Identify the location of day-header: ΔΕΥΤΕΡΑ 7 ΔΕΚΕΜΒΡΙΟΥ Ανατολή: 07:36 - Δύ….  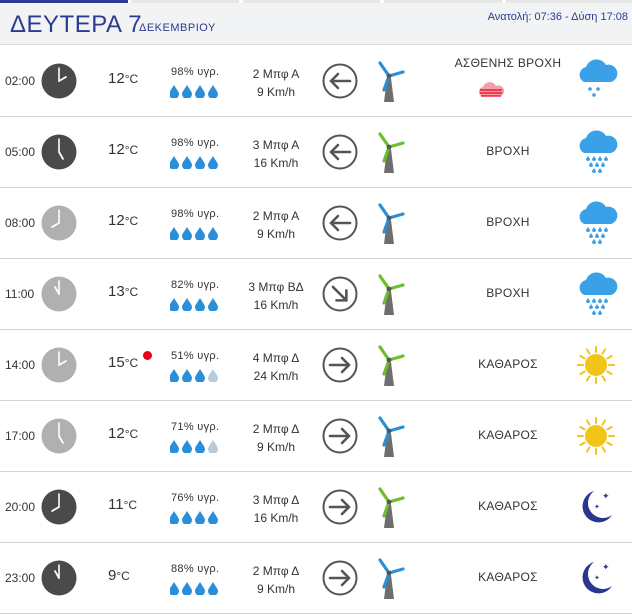
(316, 24).